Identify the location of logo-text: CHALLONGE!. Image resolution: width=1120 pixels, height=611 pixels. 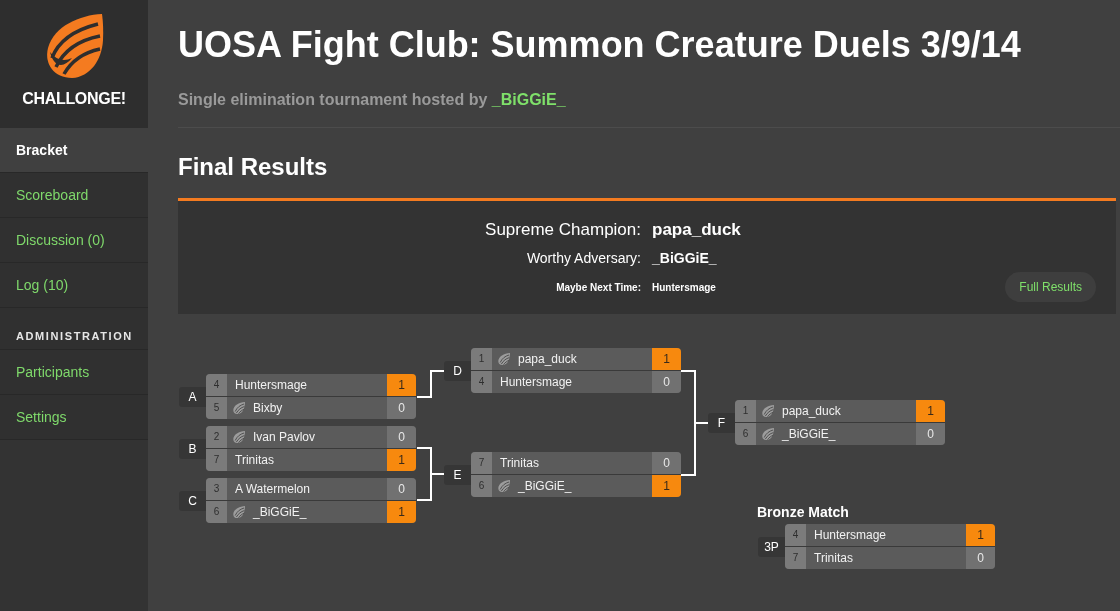
(74, 99).